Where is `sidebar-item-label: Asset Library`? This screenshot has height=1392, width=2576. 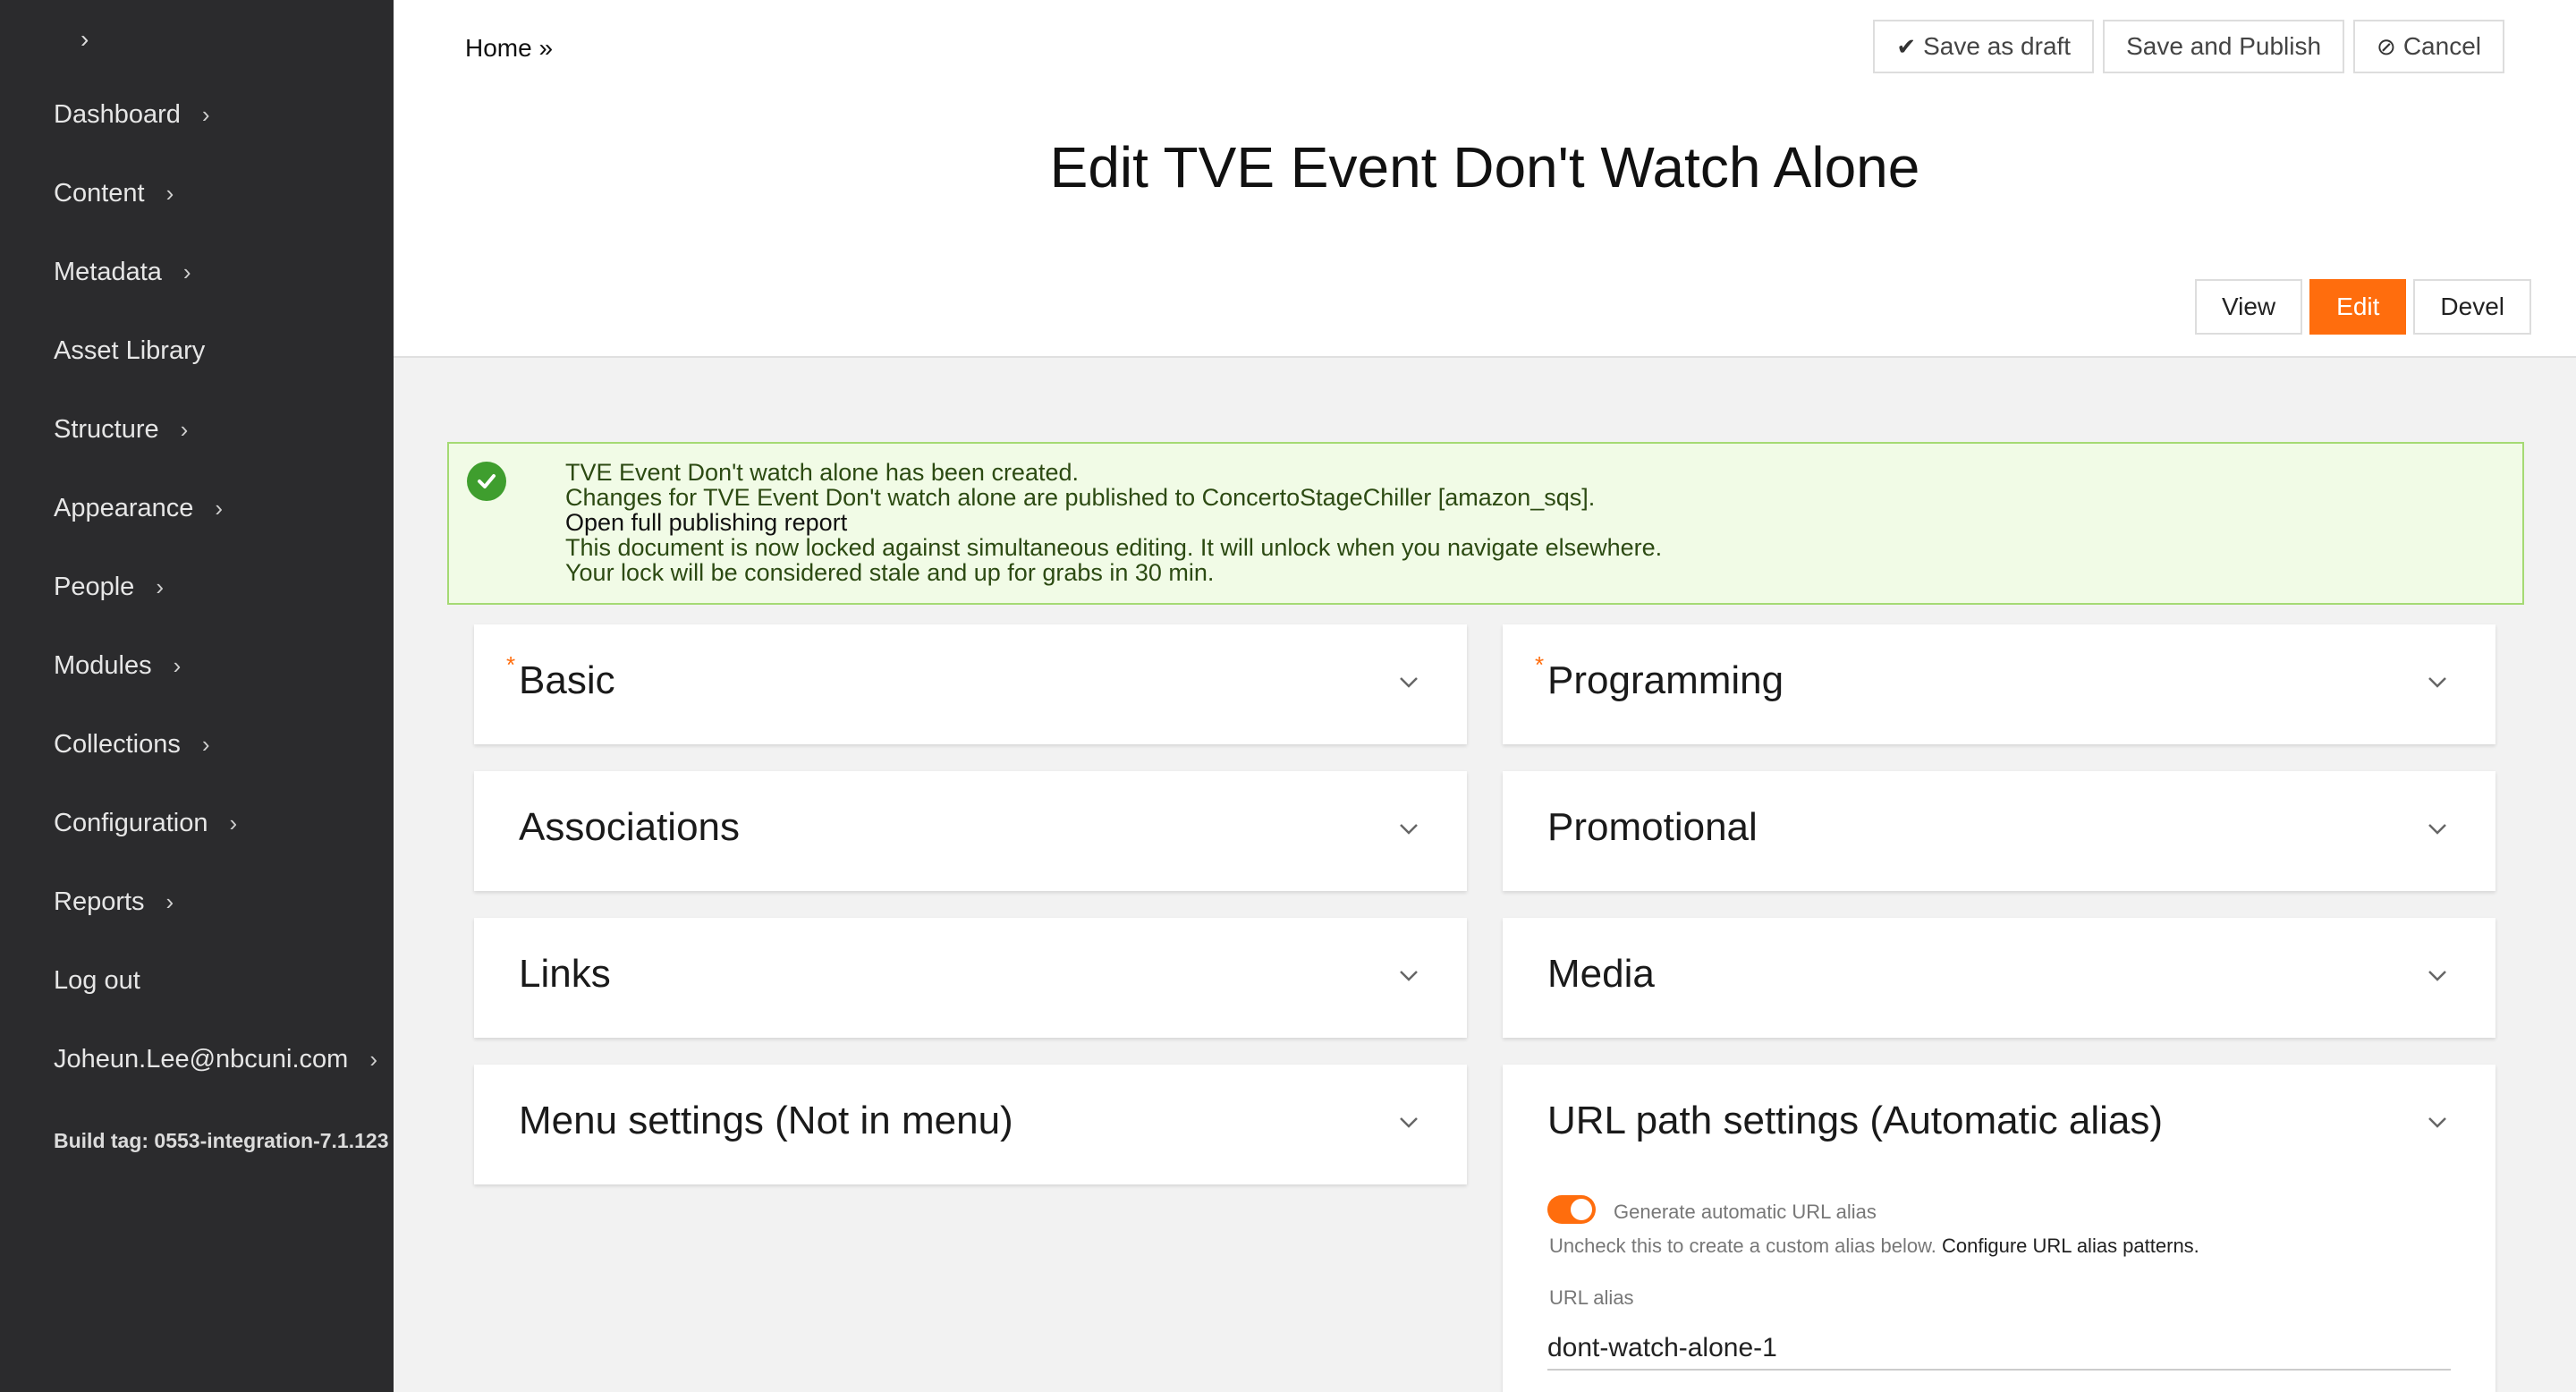 sidebar-item-label: Asset Library is located at coordinates (130, 350).